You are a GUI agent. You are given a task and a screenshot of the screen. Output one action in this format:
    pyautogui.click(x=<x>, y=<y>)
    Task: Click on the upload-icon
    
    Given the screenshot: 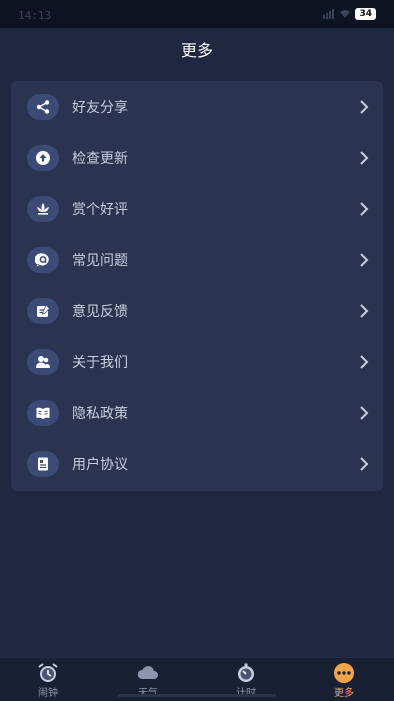 What is the action you would take?
    pyautogui.click(x=43, y=157)
    